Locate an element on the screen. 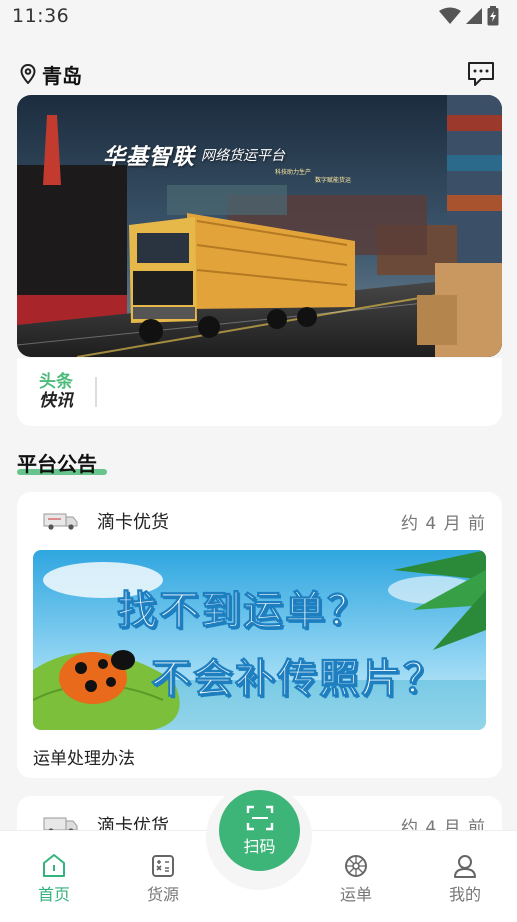 This screenshot has width=517, height=922. city-name: 青岛 is located at coordinates (62, 75).